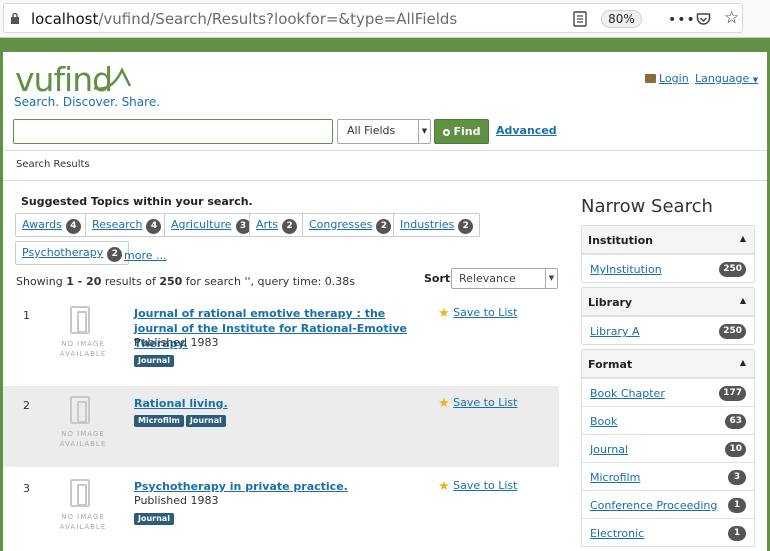 The image size is (770, 551). Describe the element at coordinates (274, 403) in the screenshot. I see `result-title-link: Rational living.` at that location.